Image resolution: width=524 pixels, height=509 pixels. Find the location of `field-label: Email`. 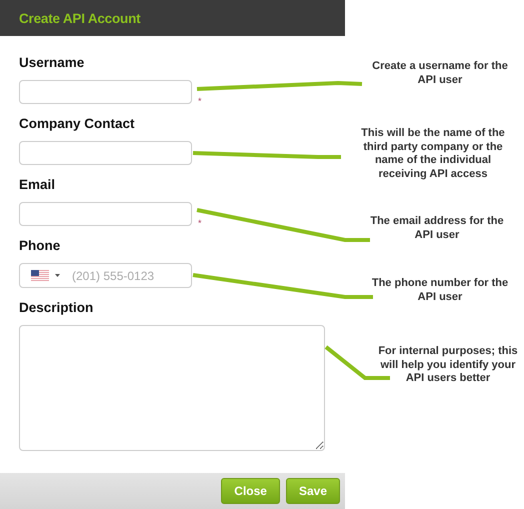

field-label: Email is located at coordinates (37, 185).